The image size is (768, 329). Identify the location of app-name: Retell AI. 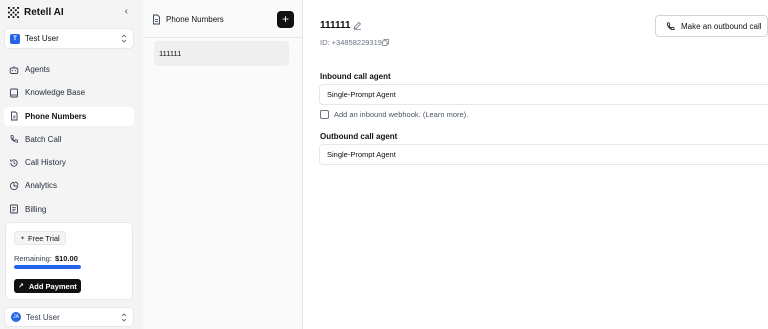
(44, 12).